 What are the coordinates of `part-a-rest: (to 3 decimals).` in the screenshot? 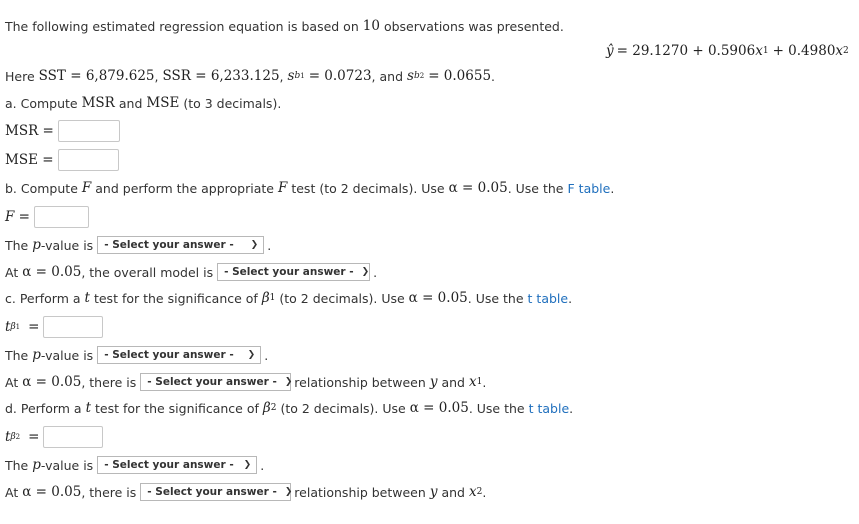 It's located at (232, 103).